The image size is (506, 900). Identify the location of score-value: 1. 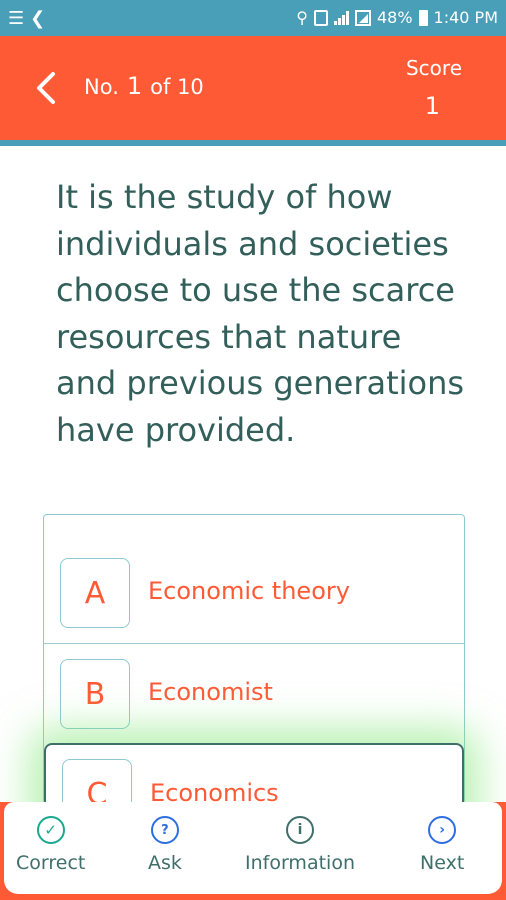
(432, 106).